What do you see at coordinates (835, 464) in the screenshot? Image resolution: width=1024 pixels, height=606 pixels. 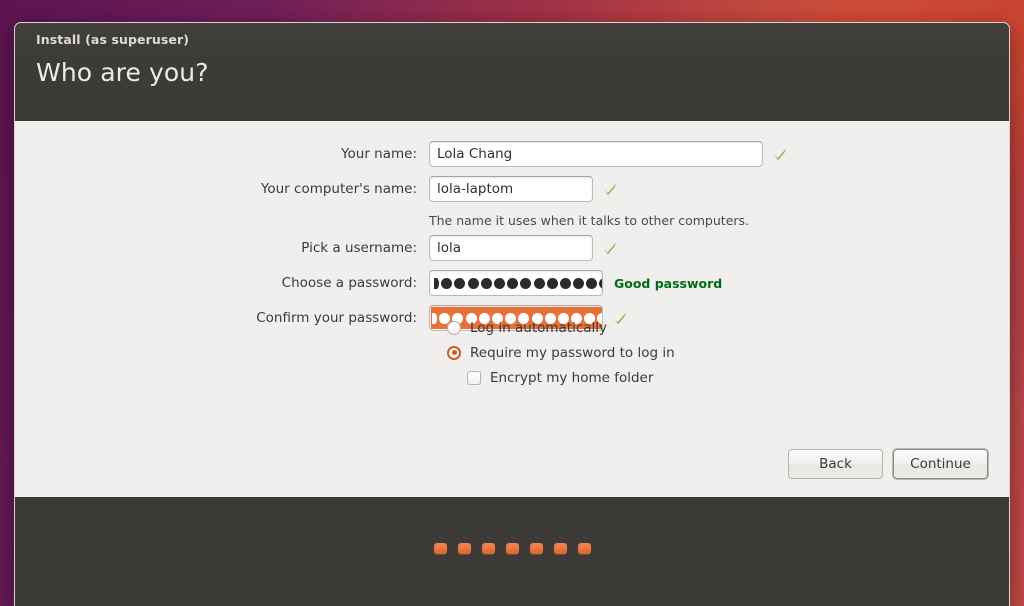 I see `back-button: Back` at bounding box center [835, 464].